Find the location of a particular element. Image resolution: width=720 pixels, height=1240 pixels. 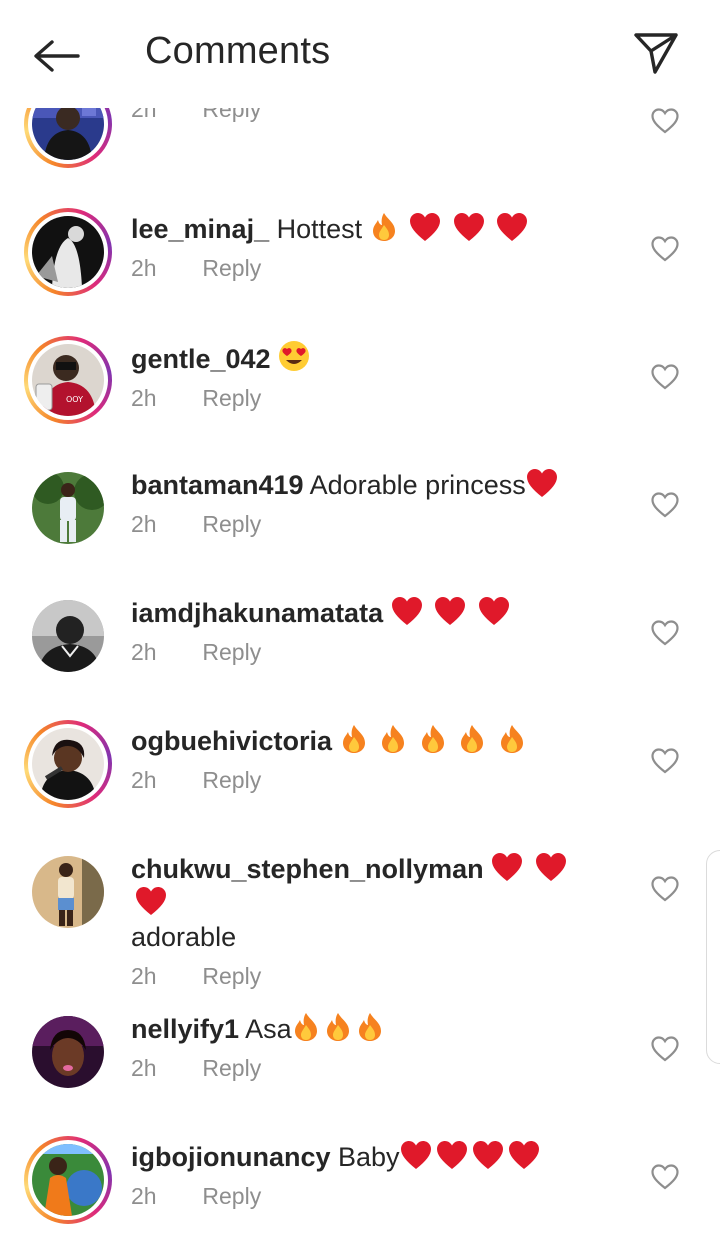

comment-text: nellyify1 Asa is located at coordinates (366, 1029).